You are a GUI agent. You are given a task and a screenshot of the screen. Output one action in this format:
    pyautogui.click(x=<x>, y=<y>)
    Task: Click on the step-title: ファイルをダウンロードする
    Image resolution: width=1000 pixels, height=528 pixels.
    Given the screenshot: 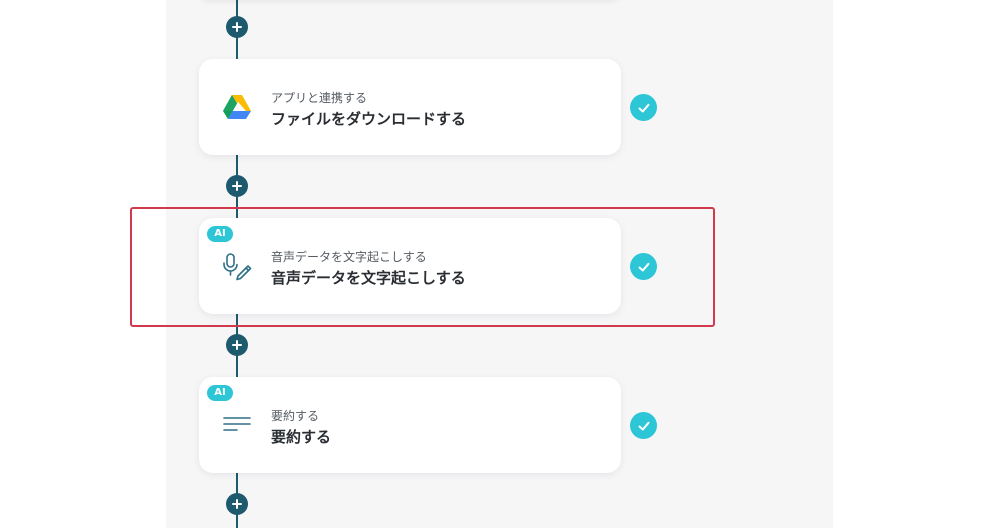 What is the action you would take?
    pyautogui.click(x=369, y=119)
    